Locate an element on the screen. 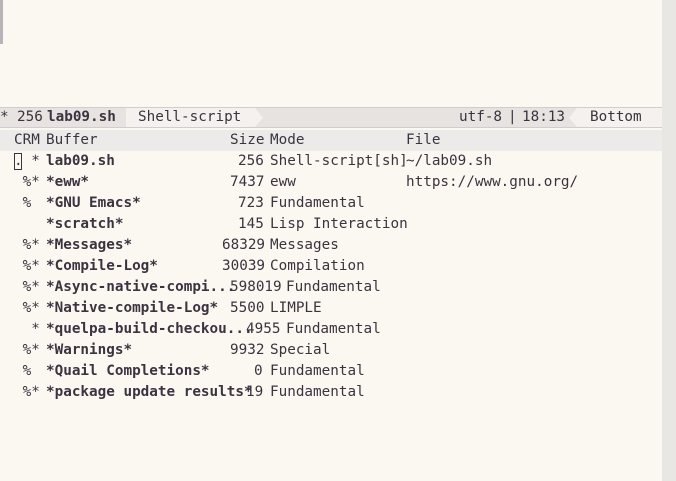  buffer-size-cell: 5500 is located at coordinates (247, 308).